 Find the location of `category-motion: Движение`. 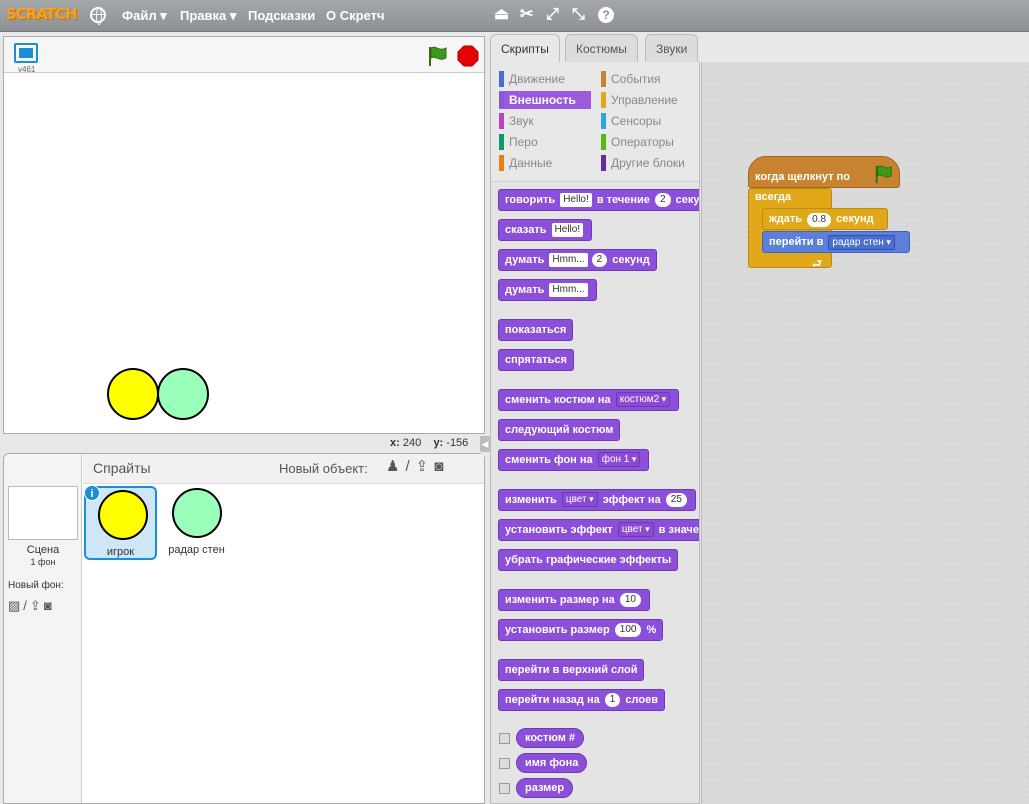

category-motion: Движение is located at coordinates (544, 79).